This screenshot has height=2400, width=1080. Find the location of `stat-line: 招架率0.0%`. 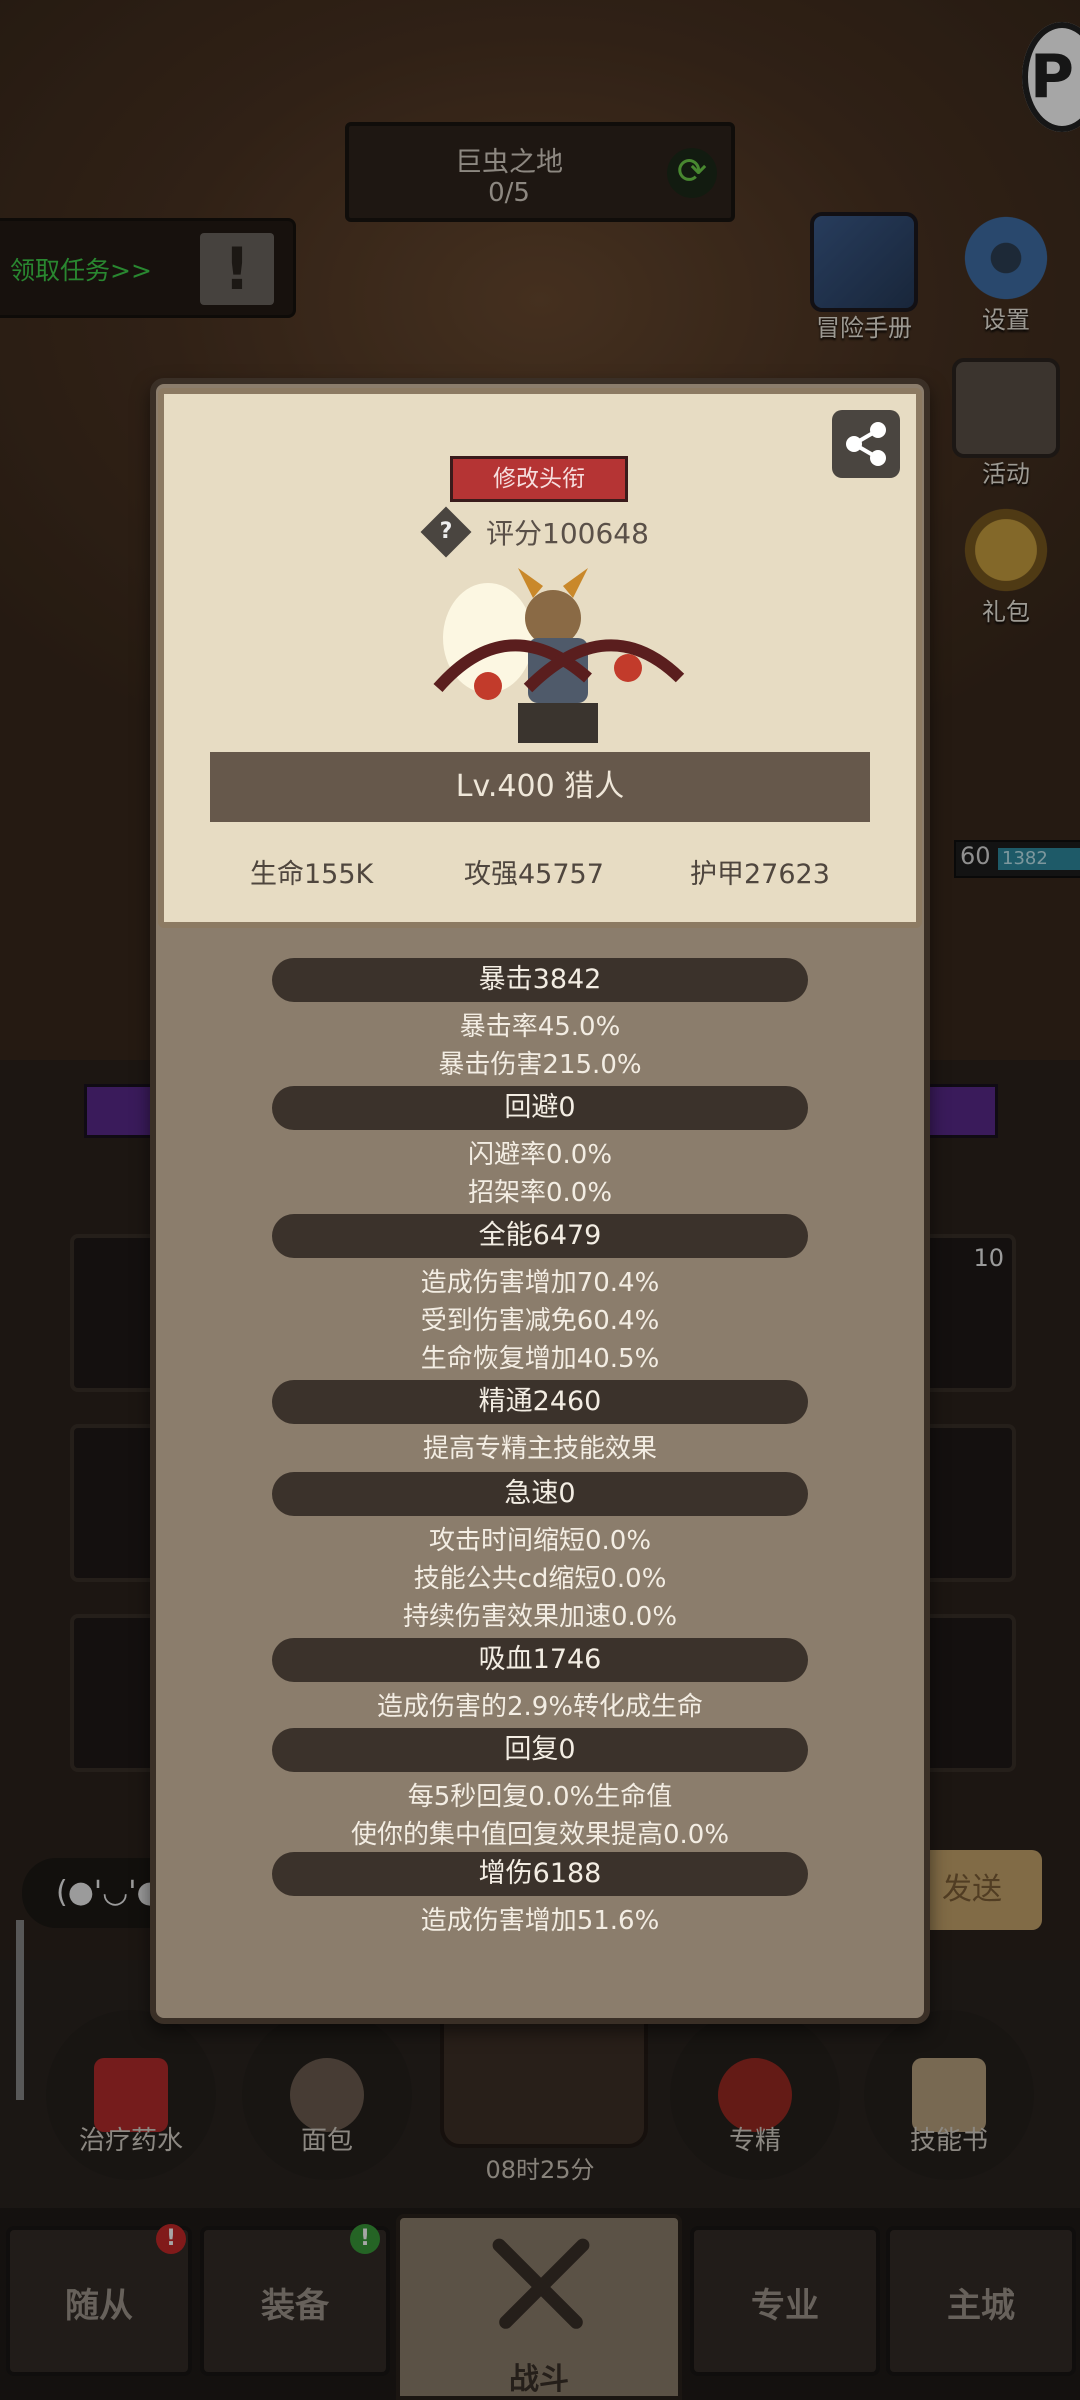

stat-line: 招架率0.0% is located at coordinates (540, 1193).